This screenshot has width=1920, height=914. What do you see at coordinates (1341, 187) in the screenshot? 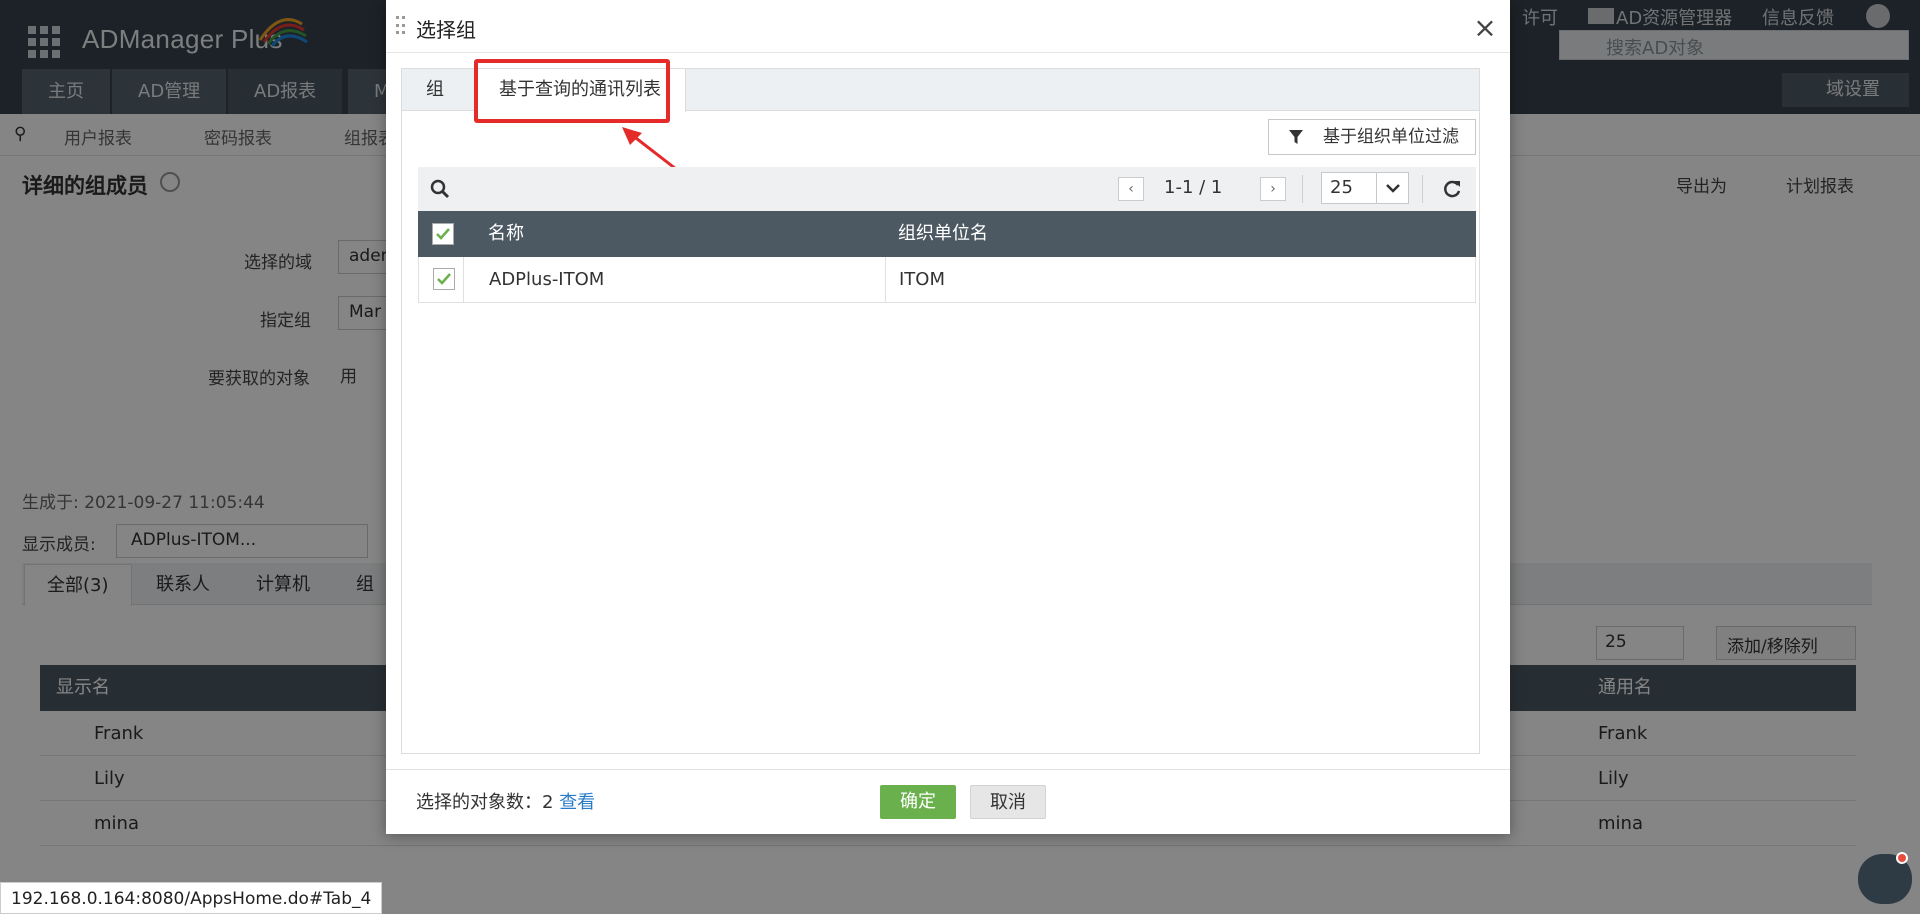
I see `page-size-value: 25` at bounding box center [1341, 187].